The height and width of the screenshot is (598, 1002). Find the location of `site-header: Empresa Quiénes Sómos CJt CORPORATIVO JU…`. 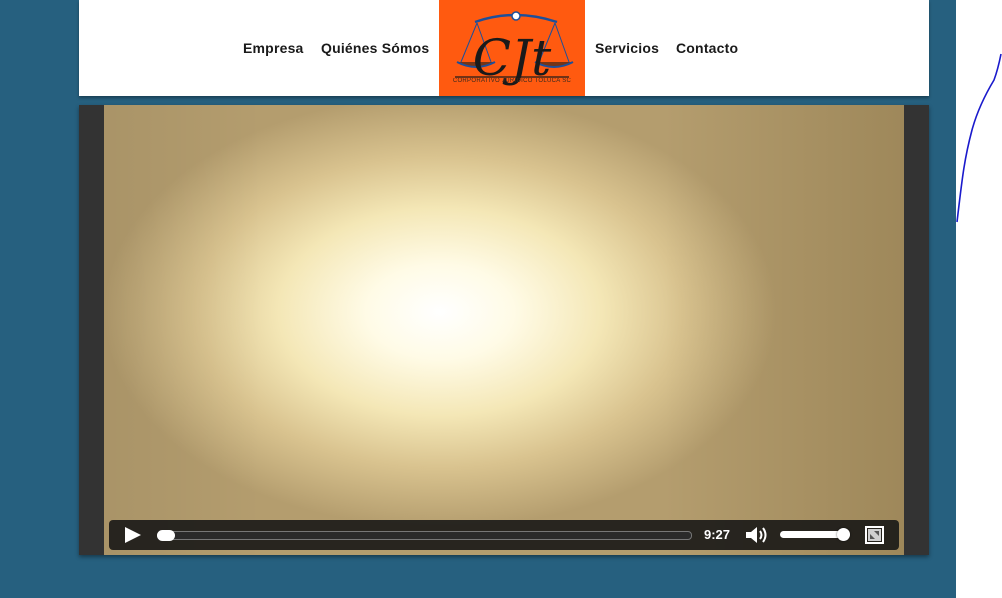

site-header: Empresa Quiénes Sómos CJt CORPORATIVO JU… is located at coordinates (504, 48).